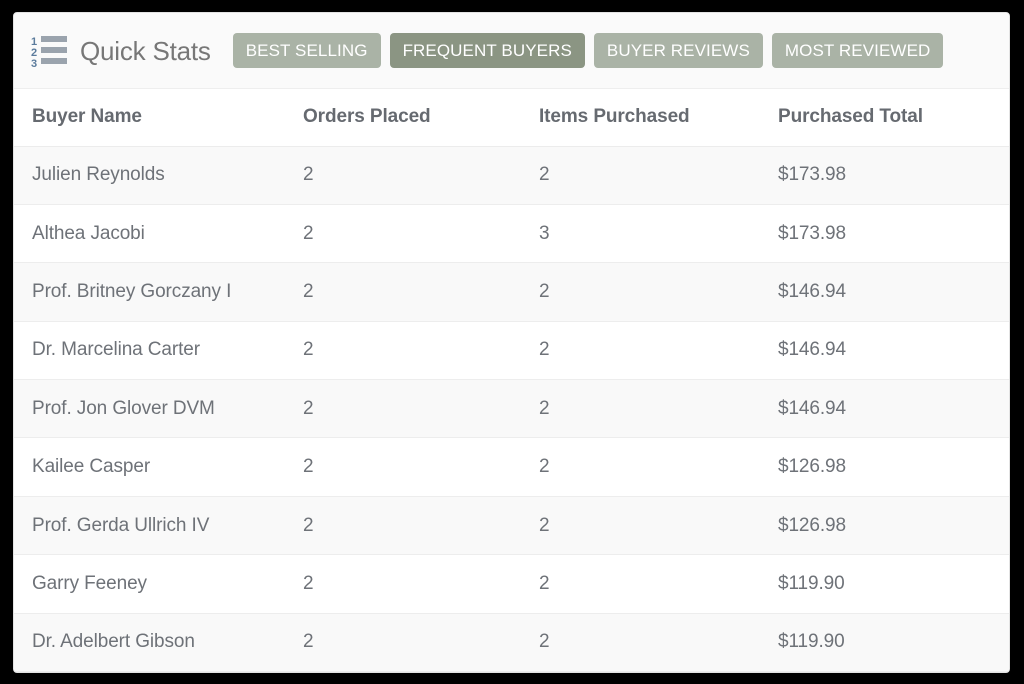 This screenshot has width=1024, height=684. What do you see at coordinates (150, 118) in the screenshot?
I see `column-header-buyer-name: Buyer Name` at bounding box center [150, 118].